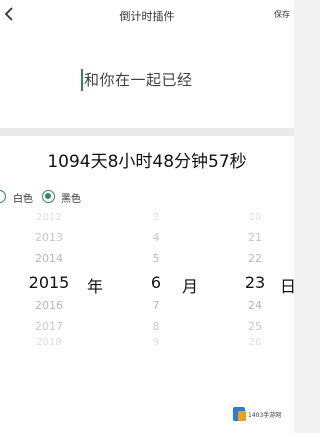 This screenshot has width=320, height=433. I want to click on picker-row: 2013 4 21, so click(147, 242).